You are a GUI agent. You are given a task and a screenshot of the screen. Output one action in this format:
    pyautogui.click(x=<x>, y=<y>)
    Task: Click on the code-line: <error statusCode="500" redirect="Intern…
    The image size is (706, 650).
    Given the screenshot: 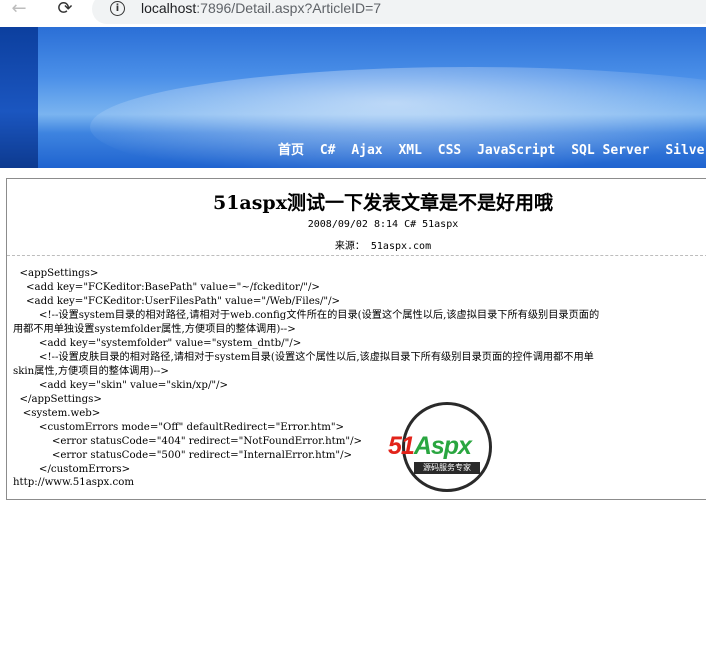 What is the action you would take?
    pyautogui.click(x=183, y=455)
    